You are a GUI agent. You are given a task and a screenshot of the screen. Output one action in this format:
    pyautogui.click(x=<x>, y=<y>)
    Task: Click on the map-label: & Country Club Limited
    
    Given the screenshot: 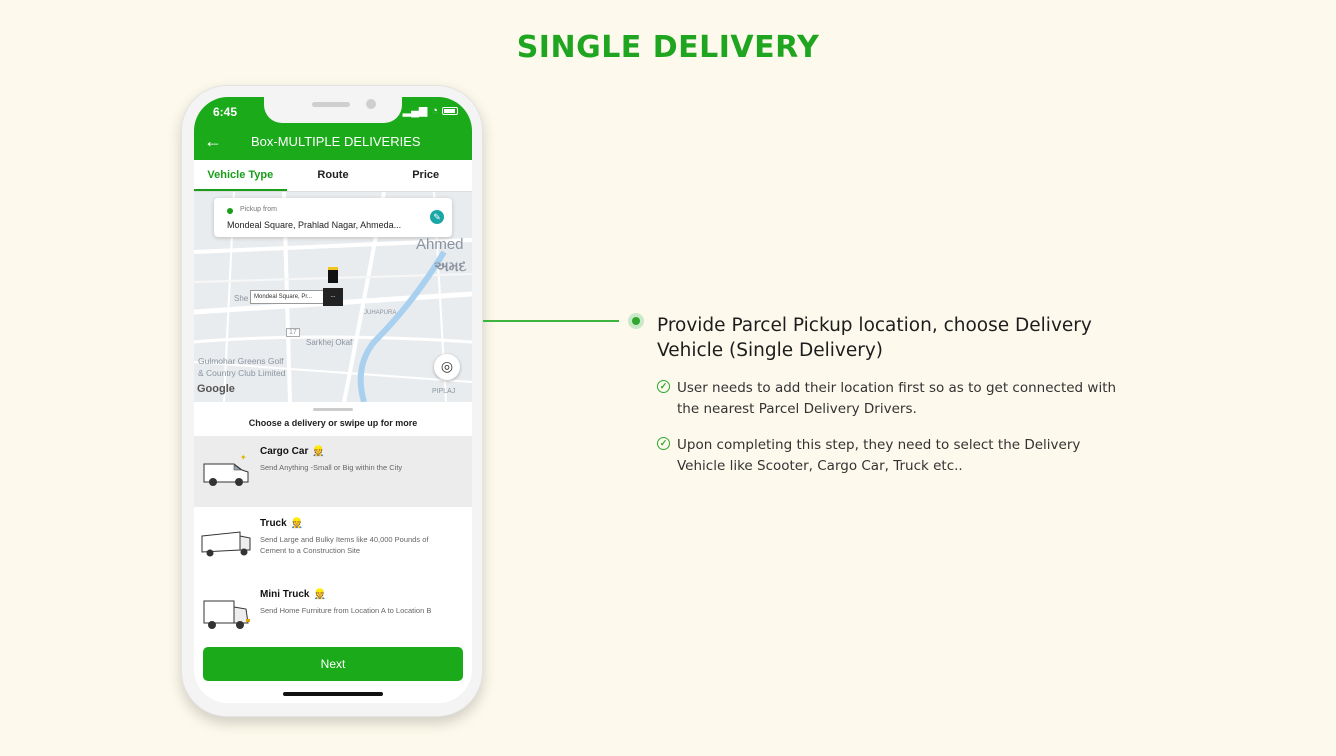 What is the action you would take?
    pyautogui.click(x=242, y=373)
    